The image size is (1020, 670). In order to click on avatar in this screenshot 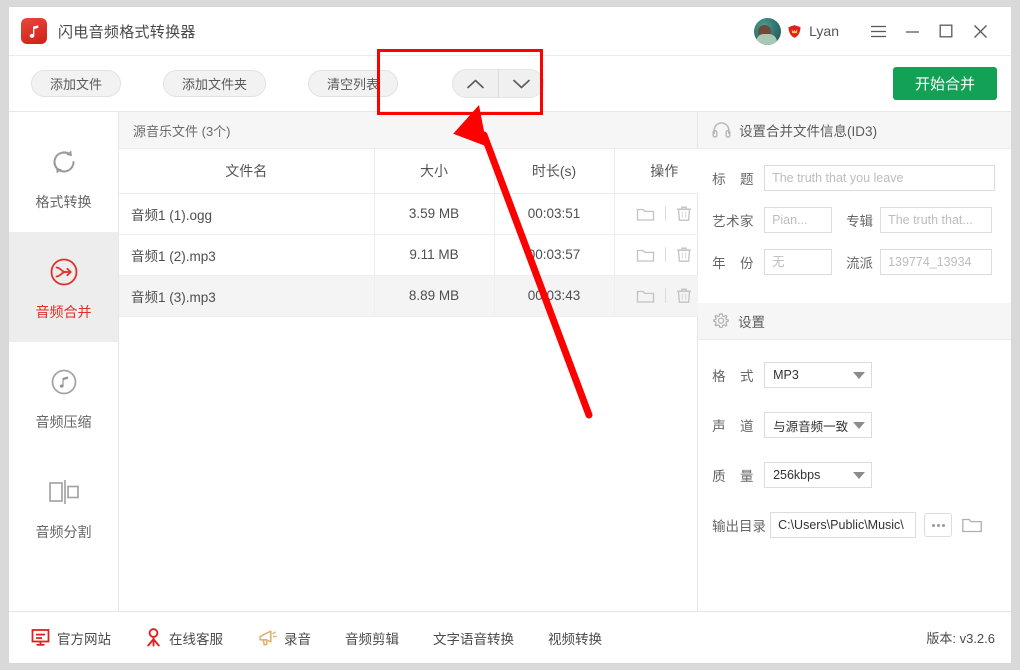, I will do `click(768, 31)`.